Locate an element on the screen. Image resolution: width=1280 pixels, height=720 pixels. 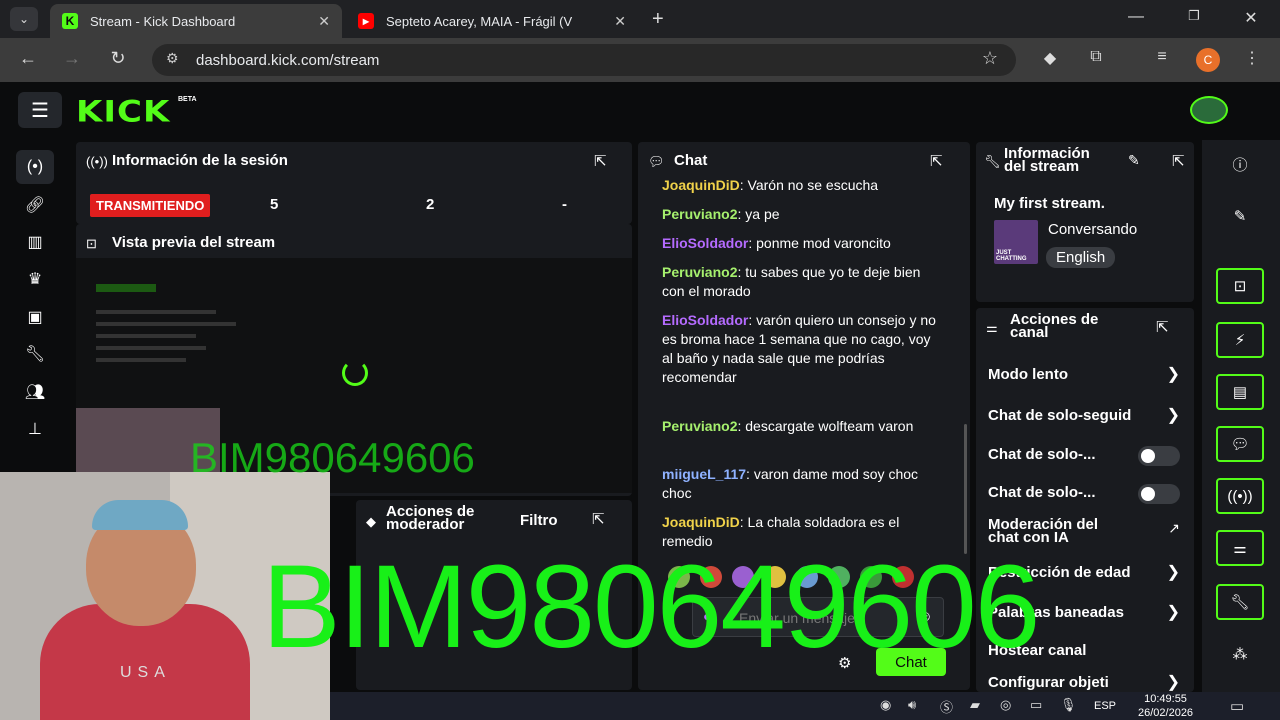
stream-title: My first stream. is located at coordinates (1049, 203).